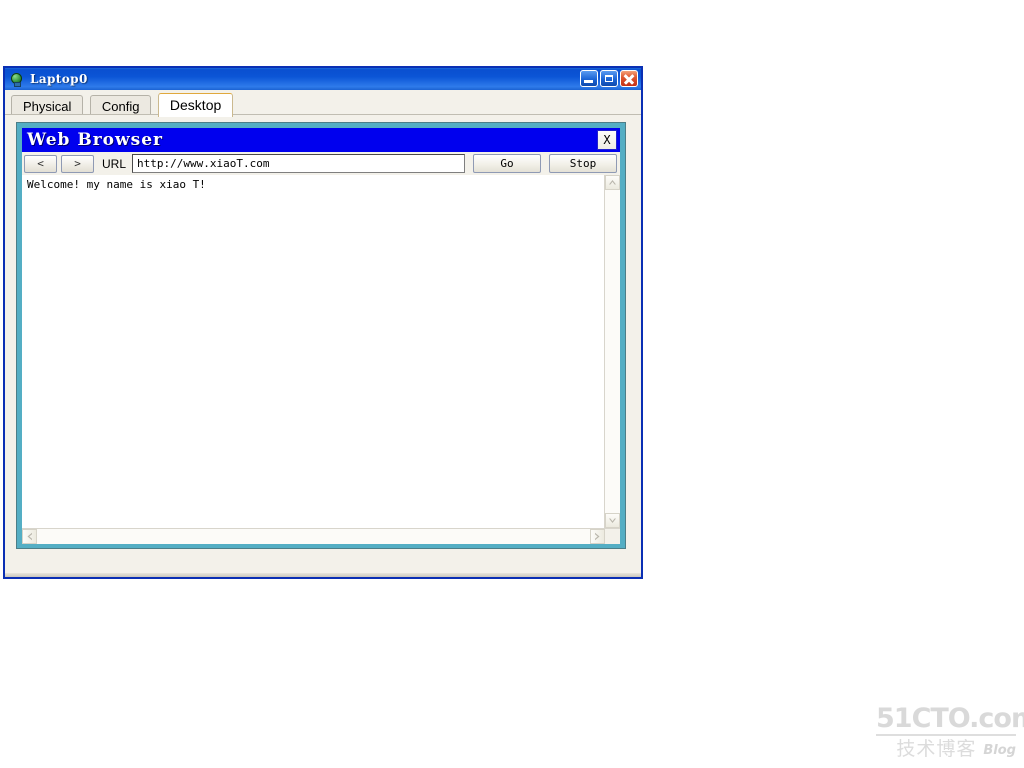  What do you see at coordinates (59, 79) in the screenshot?
I see `window-title: Laptop0` at bounding box center [59, 79].